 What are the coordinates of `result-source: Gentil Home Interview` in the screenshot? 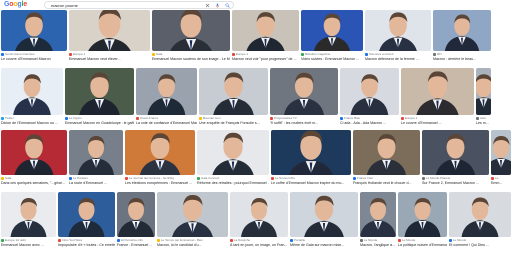 It's located at (34, 54).